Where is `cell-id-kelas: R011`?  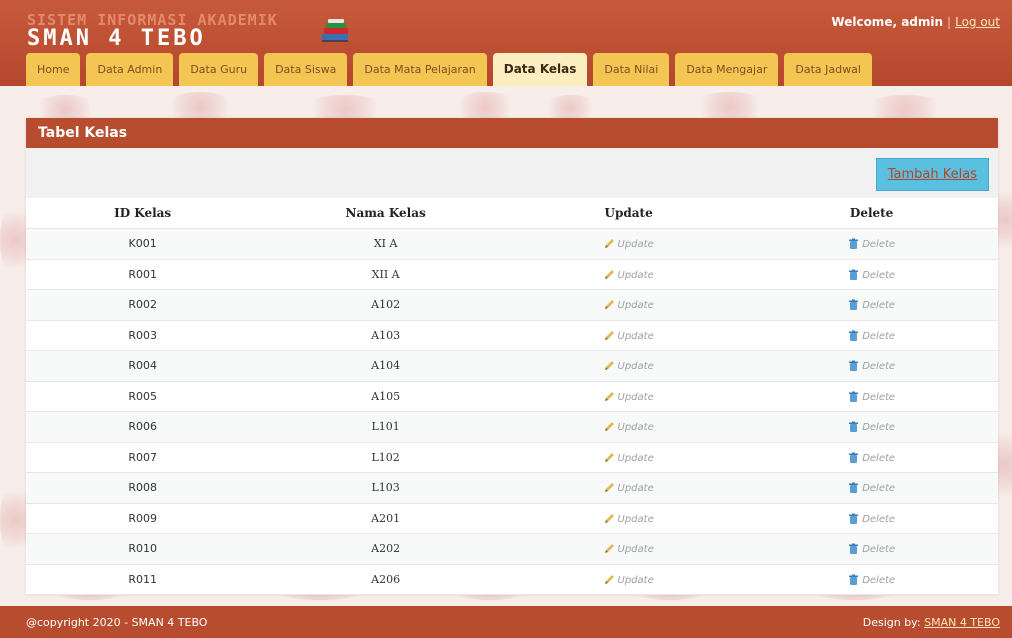 cell-id-kelas: R011 is located at coordinates (143, 579).